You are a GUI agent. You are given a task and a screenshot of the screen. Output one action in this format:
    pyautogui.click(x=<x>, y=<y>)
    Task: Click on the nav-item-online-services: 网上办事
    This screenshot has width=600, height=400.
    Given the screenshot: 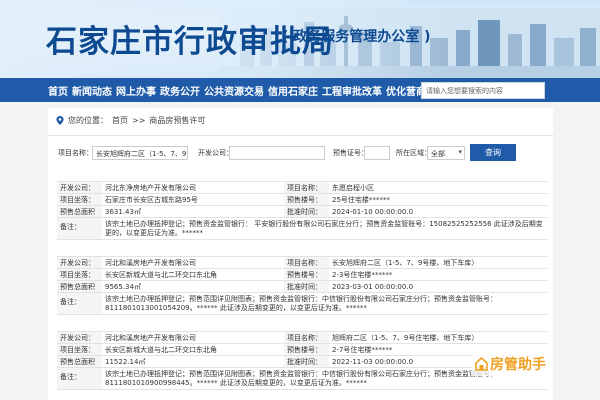 What is the action you would take?
    pyautogui.click(x=136, y=90)
    